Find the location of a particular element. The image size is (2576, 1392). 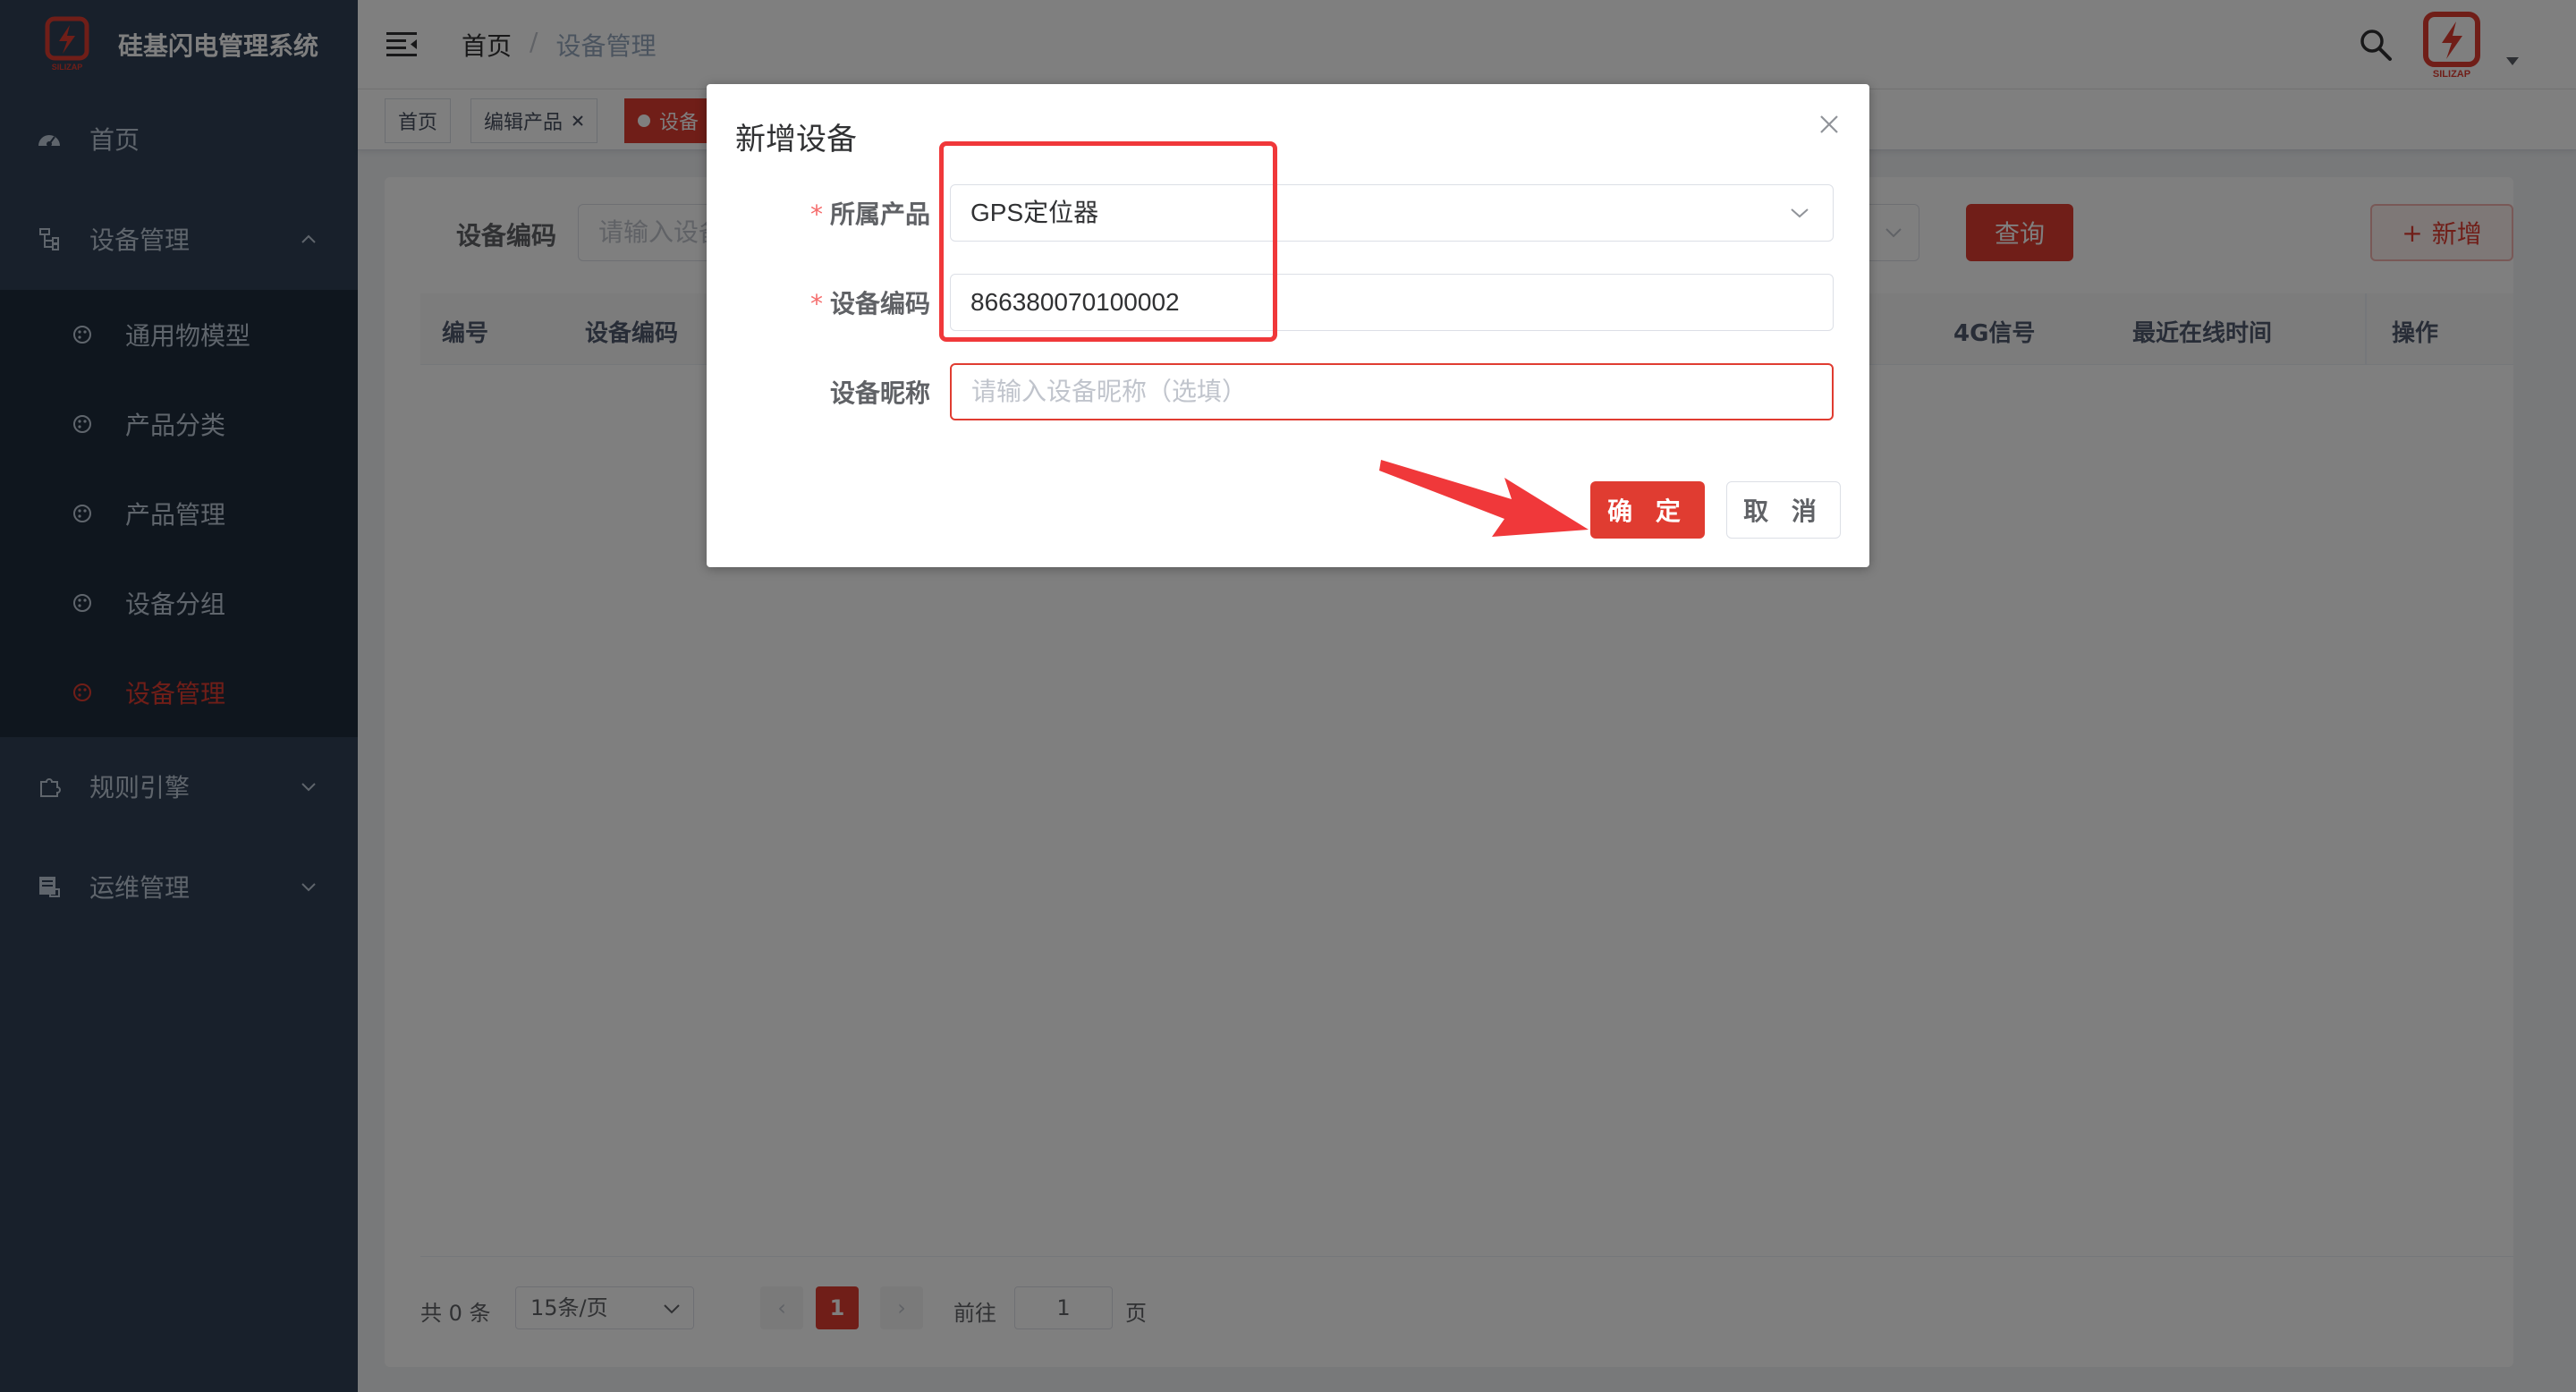

nickname-field-label: 设备昵称 is located at coordinates (879, 393).